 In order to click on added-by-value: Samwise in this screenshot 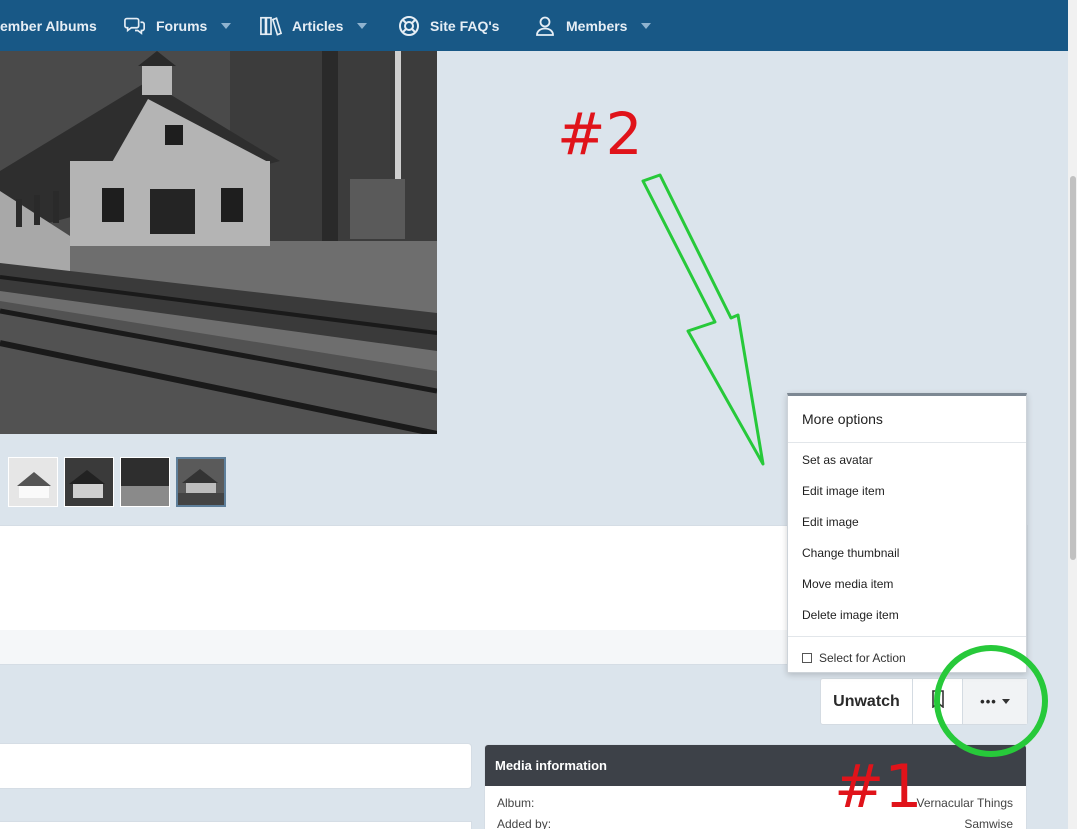, I will do `click(988, 823)`.